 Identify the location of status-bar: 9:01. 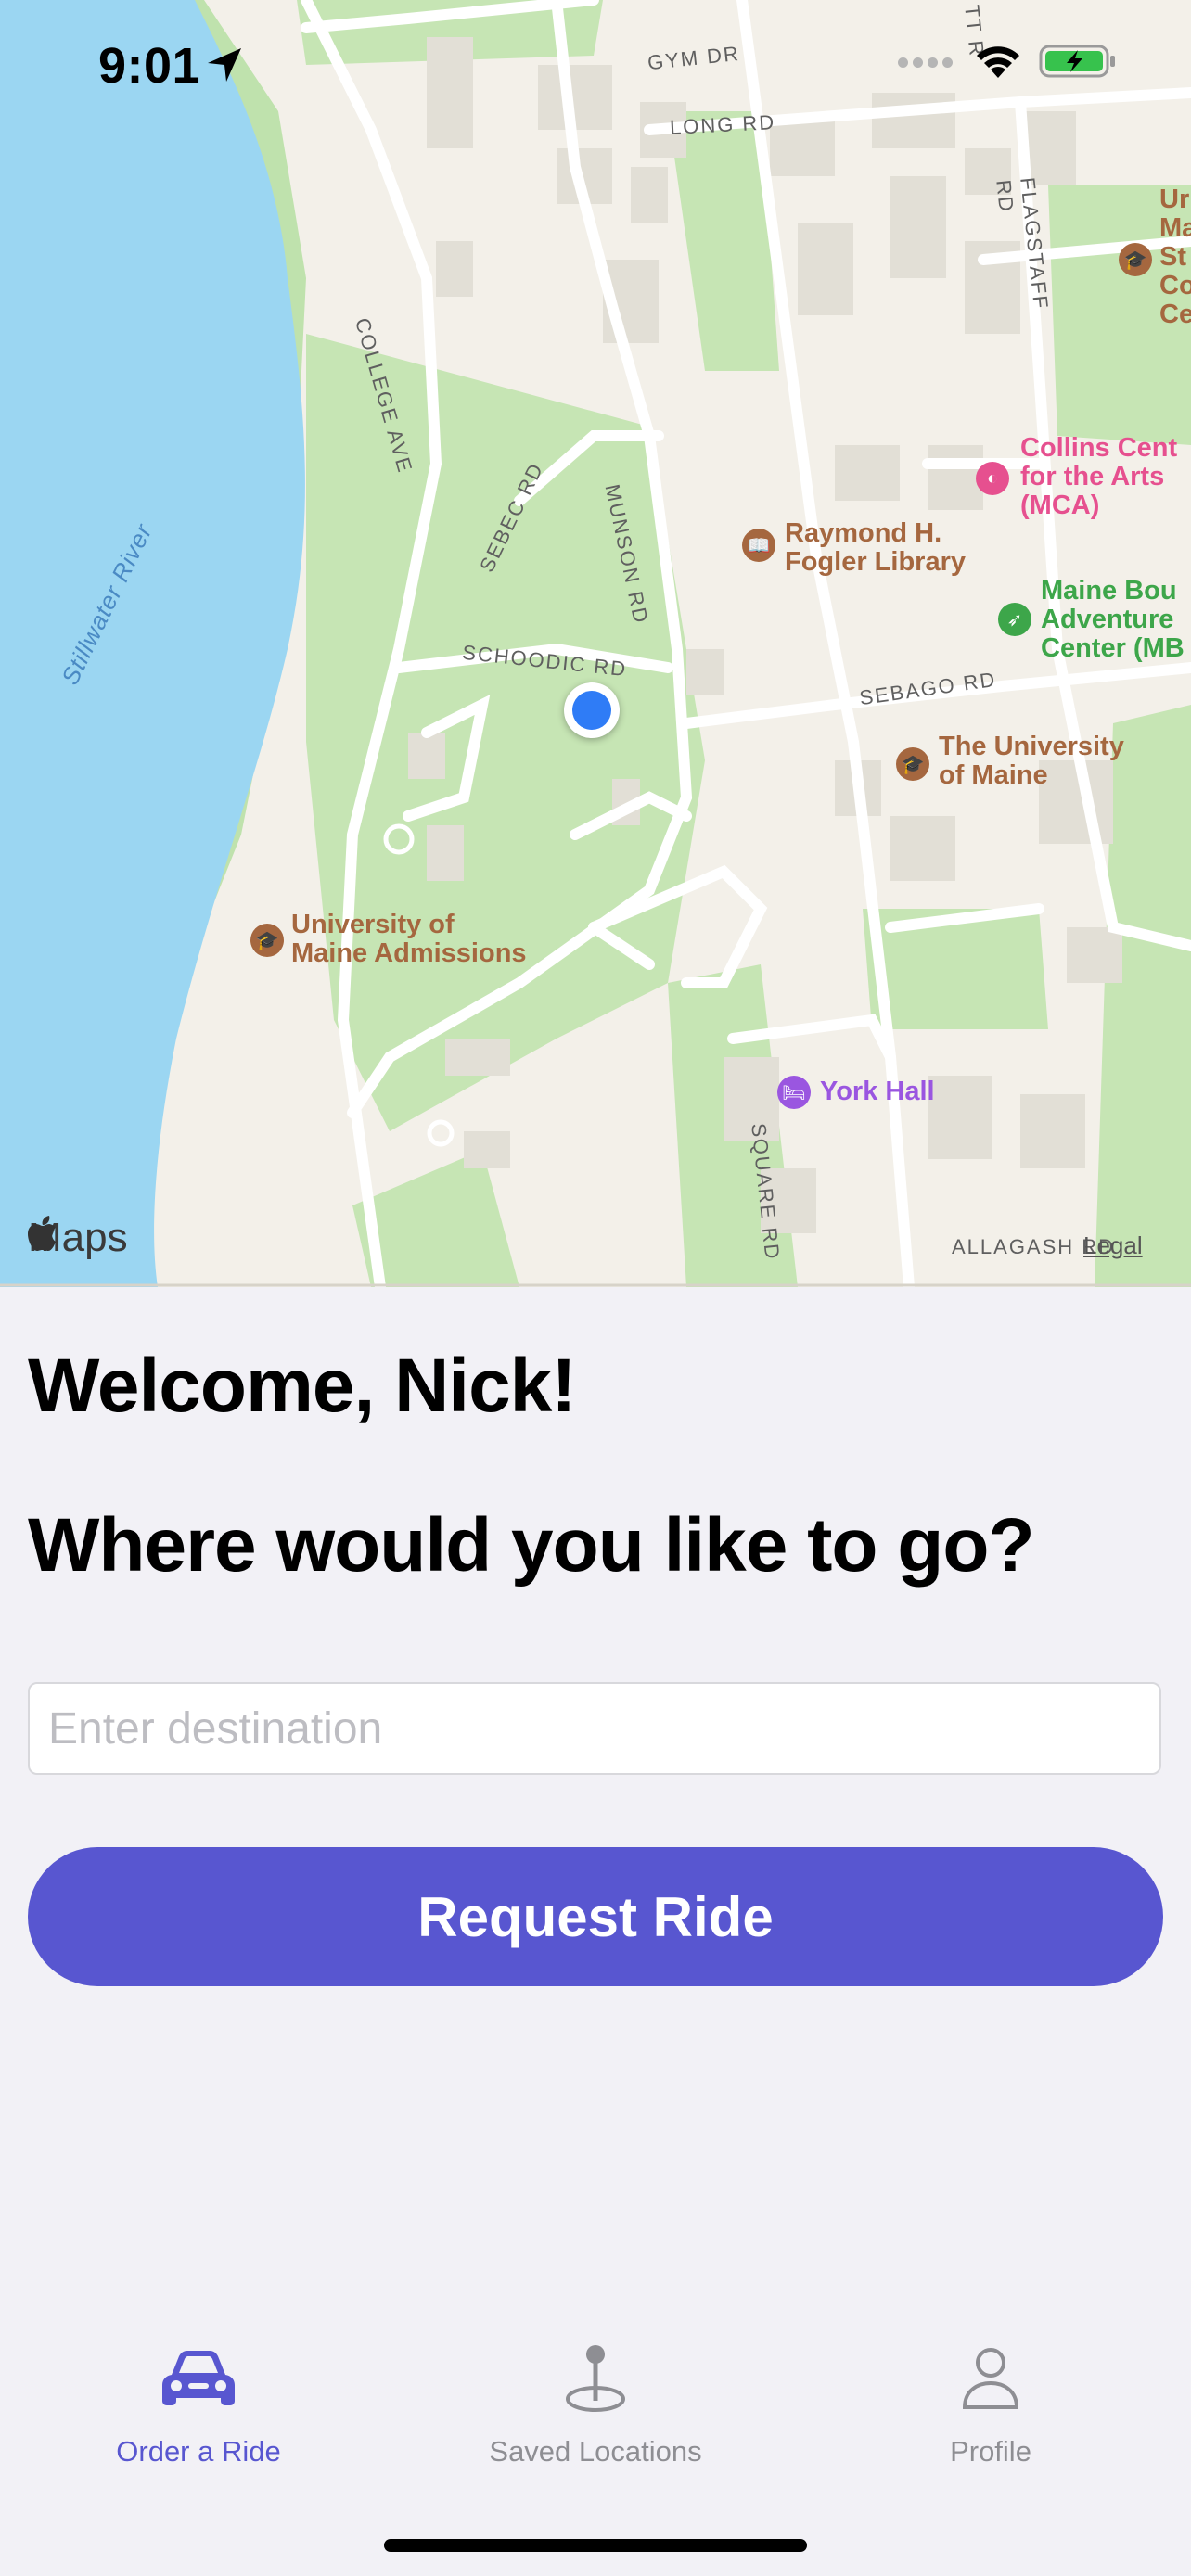
(595, 65).